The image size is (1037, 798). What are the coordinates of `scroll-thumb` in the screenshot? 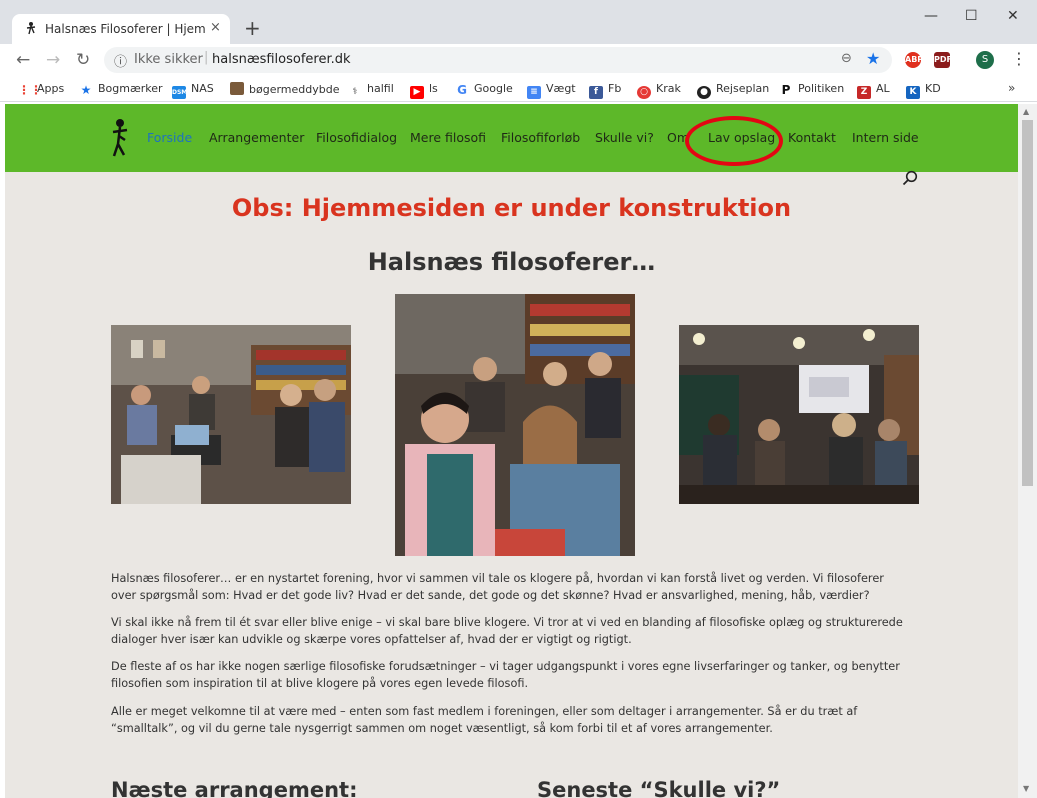 It's located at (1027, 303).